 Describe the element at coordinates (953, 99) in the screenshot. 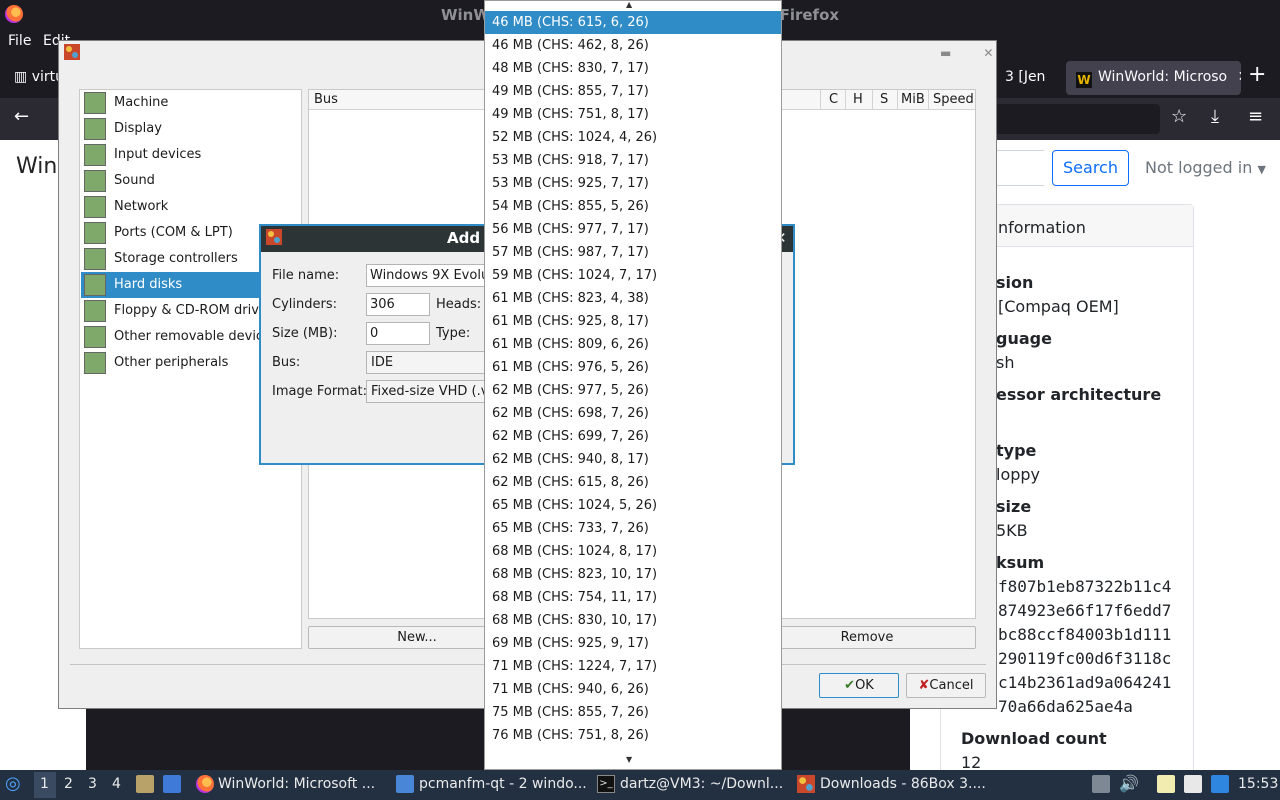

I see `column-speed: Speed` at that location.